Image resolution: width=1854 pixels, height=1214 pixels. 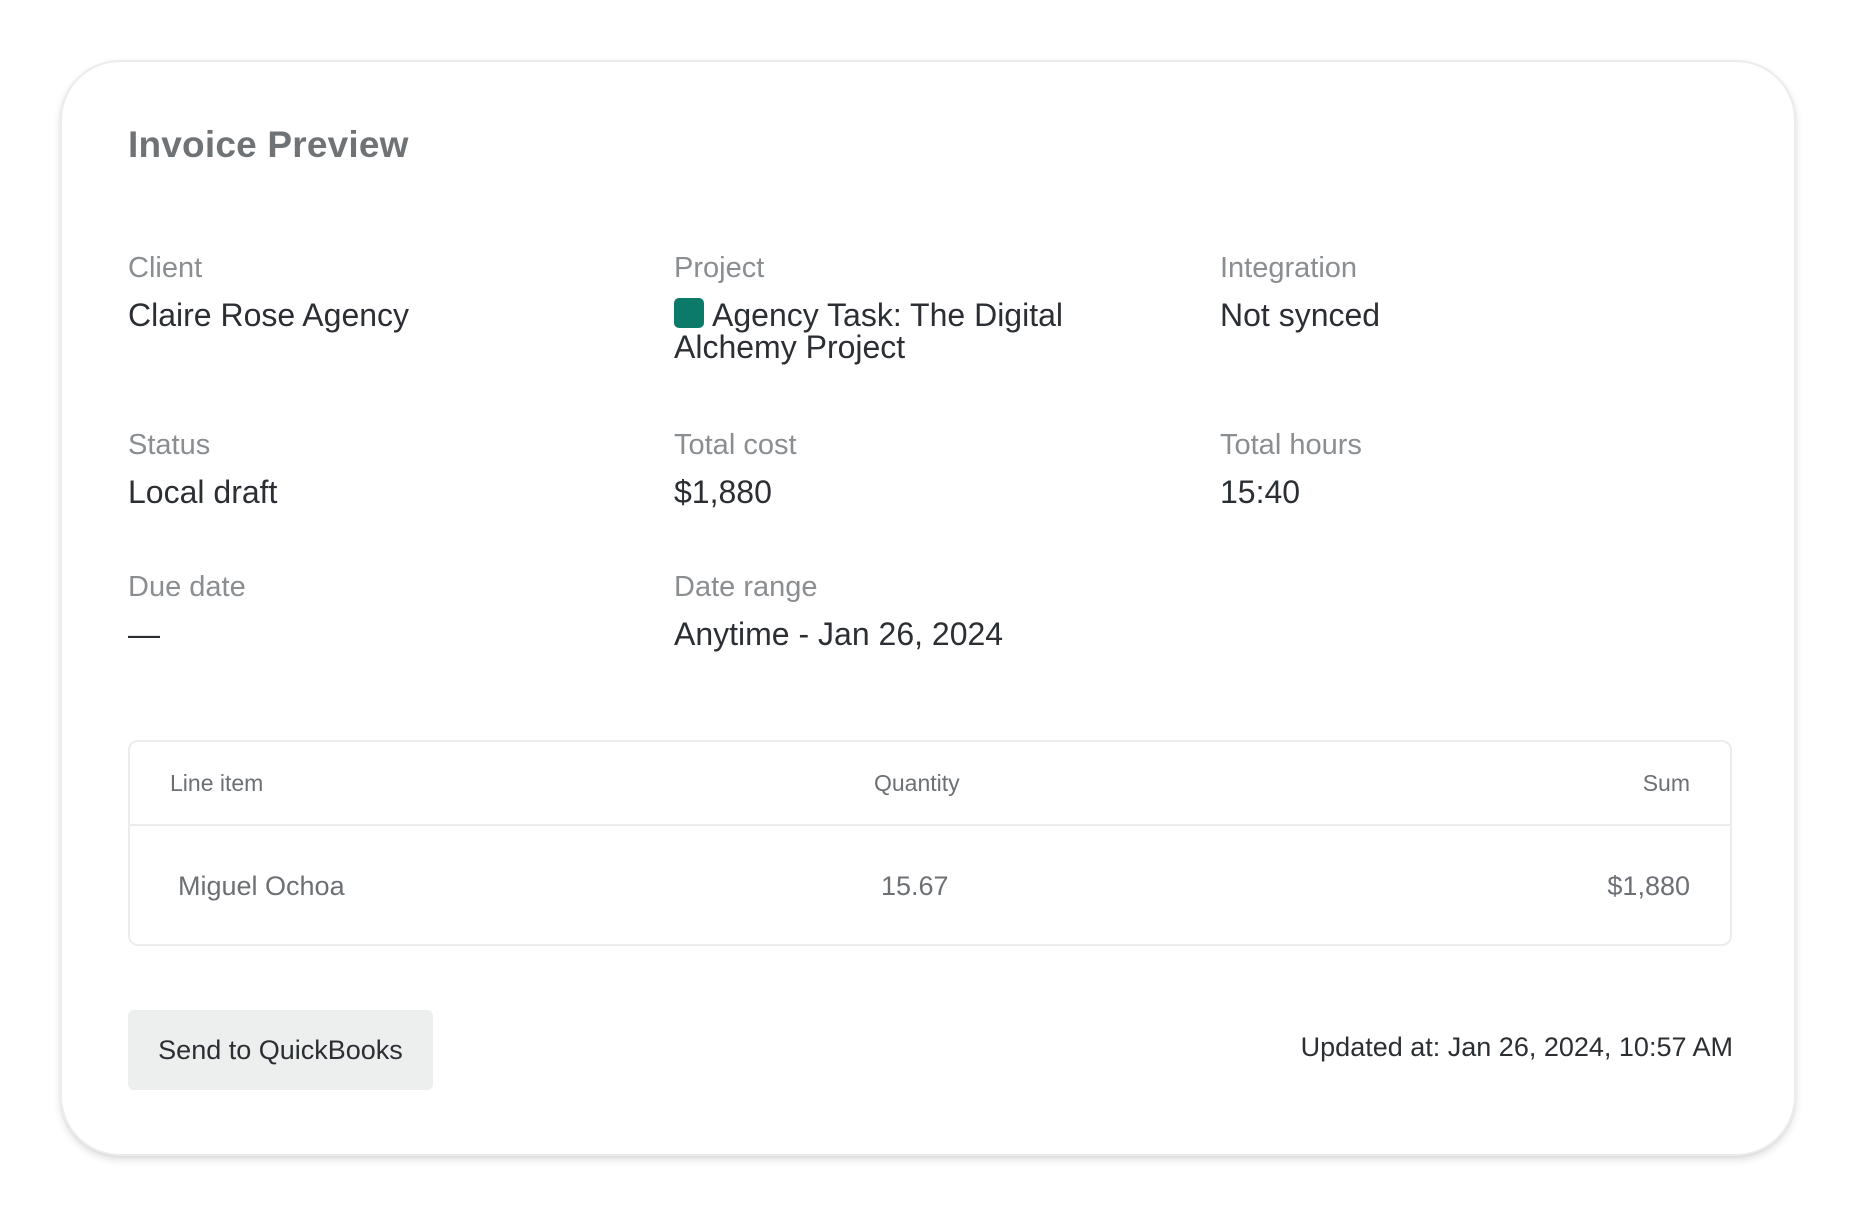 What do you see at coordinates (280, 1050) in the screenshot?
I see `send-to-quickbooks-button: Send to QuickBooks` at bounding box center [280, 1050].